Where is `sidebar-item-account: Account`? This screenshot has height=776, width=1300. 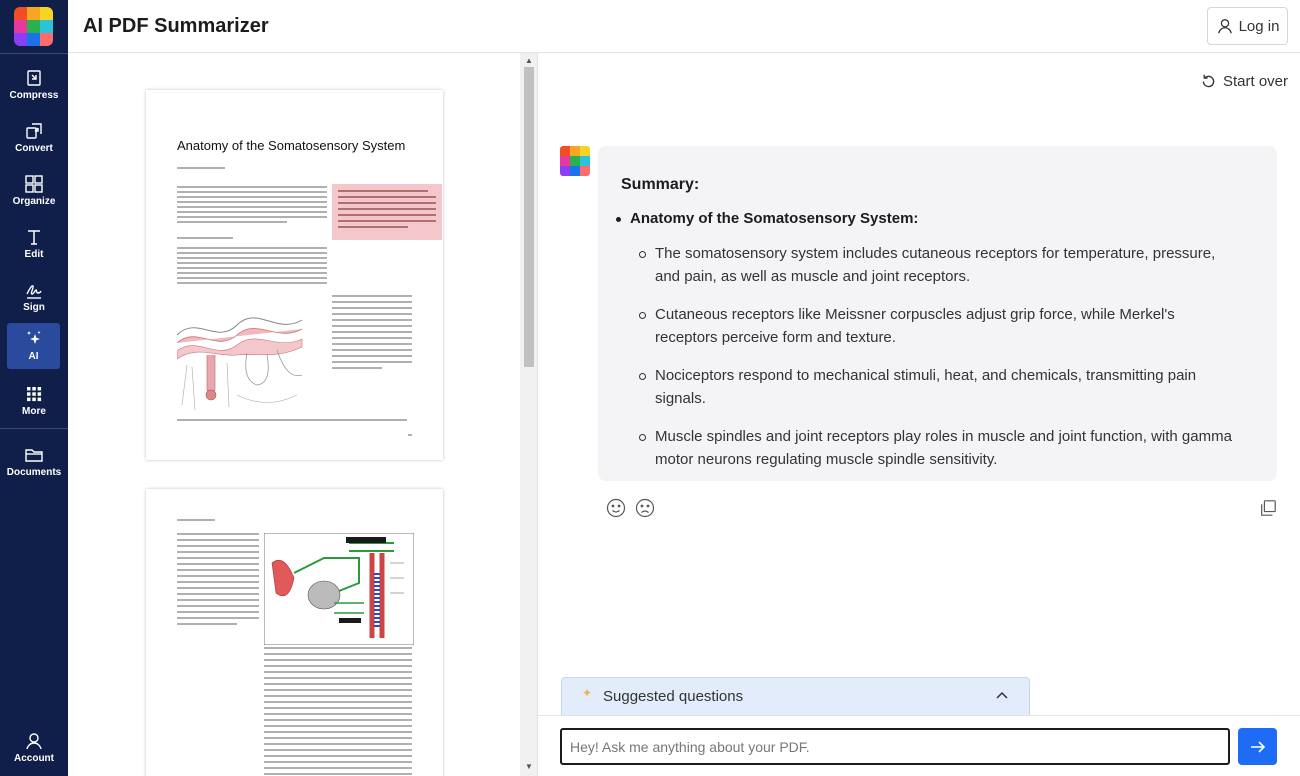 sidebar-item-account: Account is located at coordinates (34, 748).